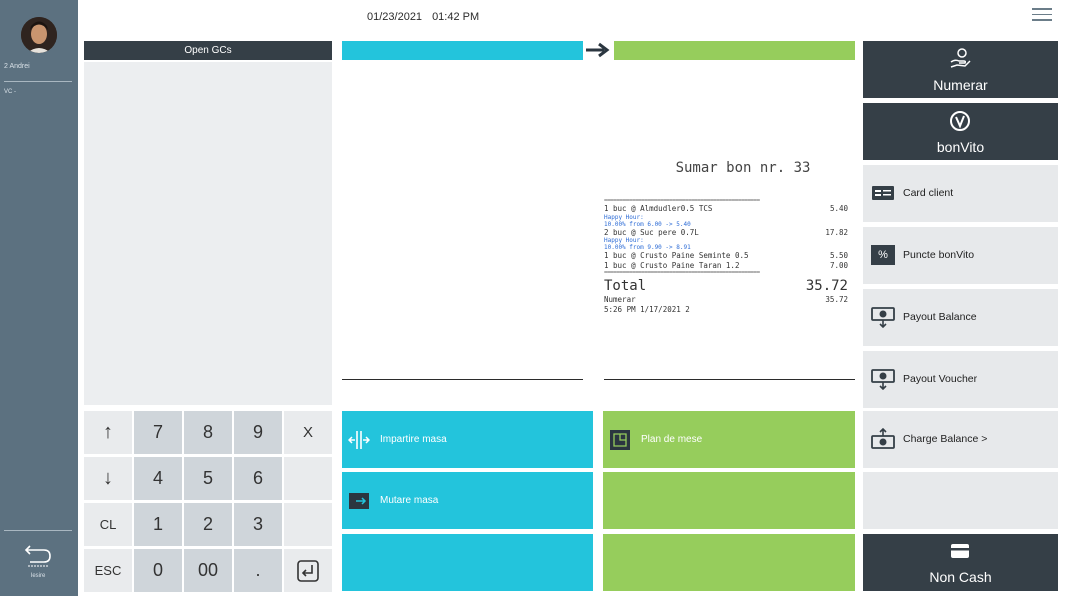  Describe the element at coordinates (1042, 16) in the screenshot. I see `hamburger-menu-icon` at that location.